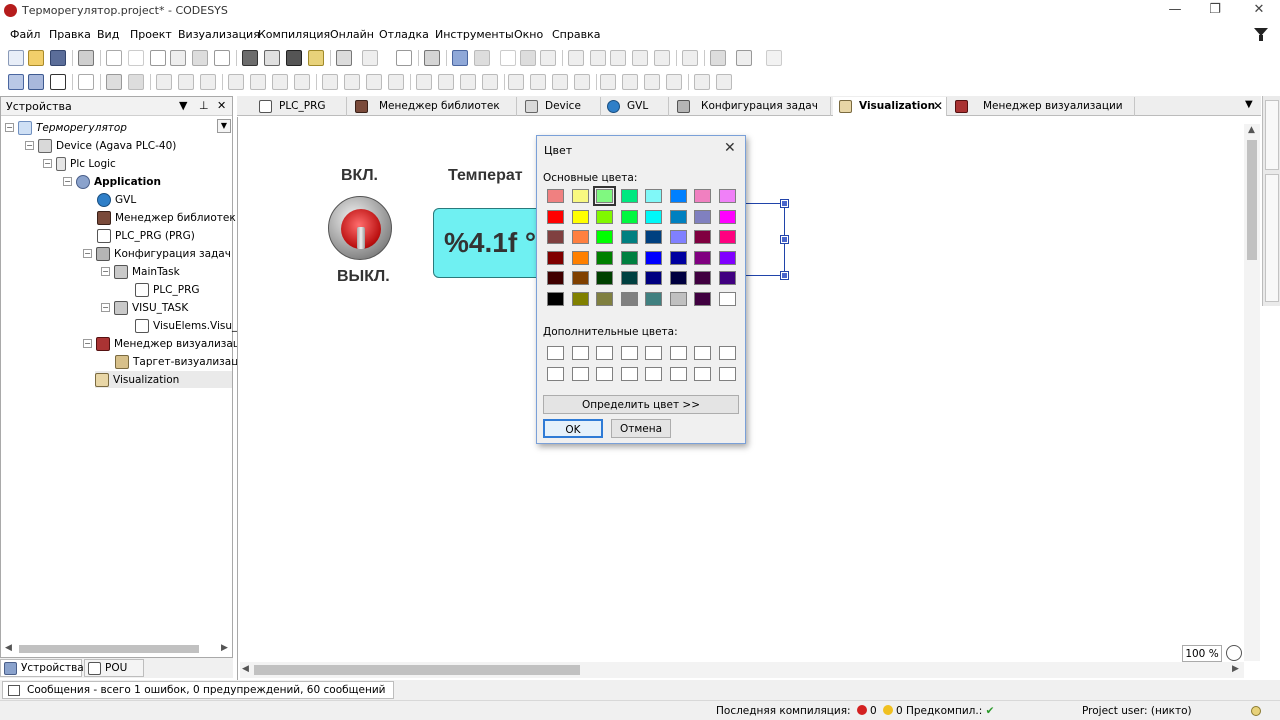  What do you see at coordinates (1251, 130) in the screenshot?
I see `scroll-up-icon: ▲` at bounding box center [1251, 130].